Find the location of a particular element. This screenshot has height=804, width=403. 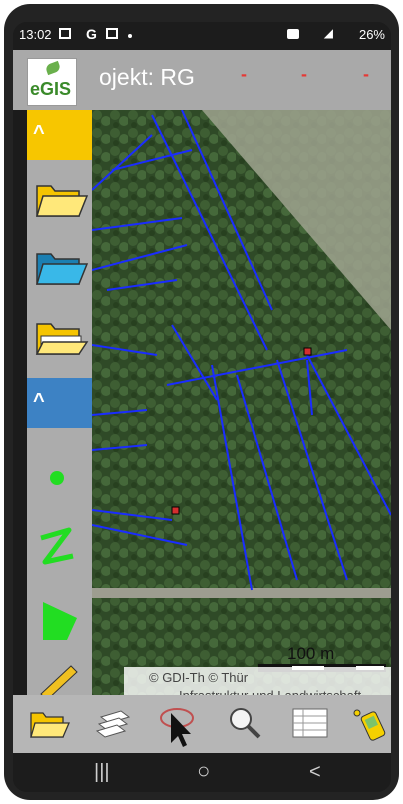

polygon-tool-button is located at coordinates (59, 620).